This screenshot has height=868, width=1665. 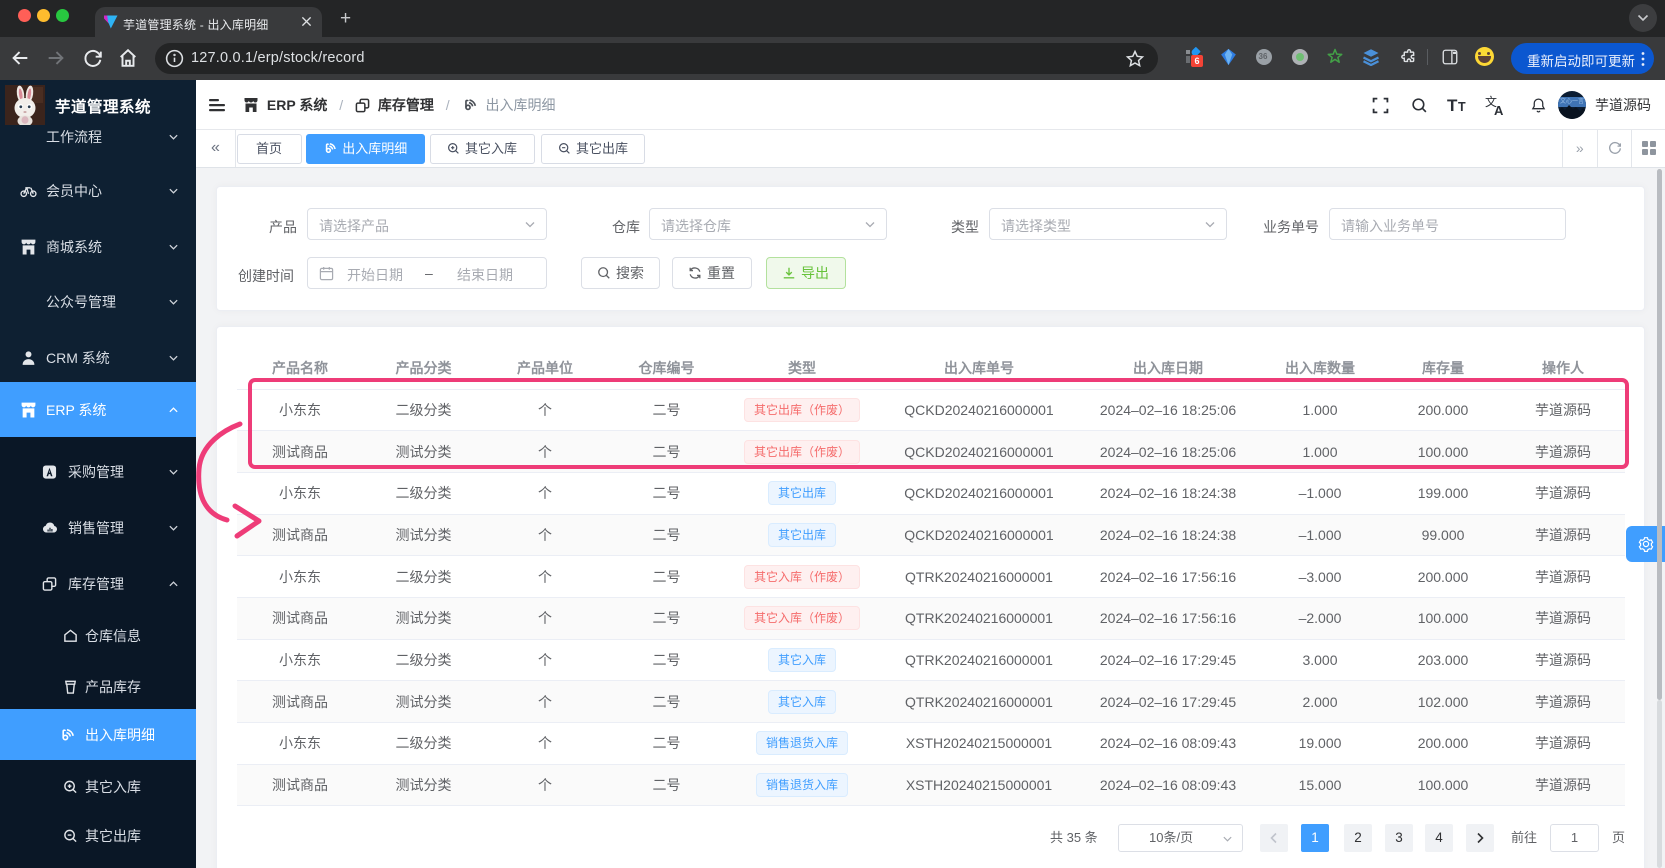 What do you see at coordinates (1499, 109) in the screenshot?
I see `svg-text: A` at bounding box center [1499, 109].